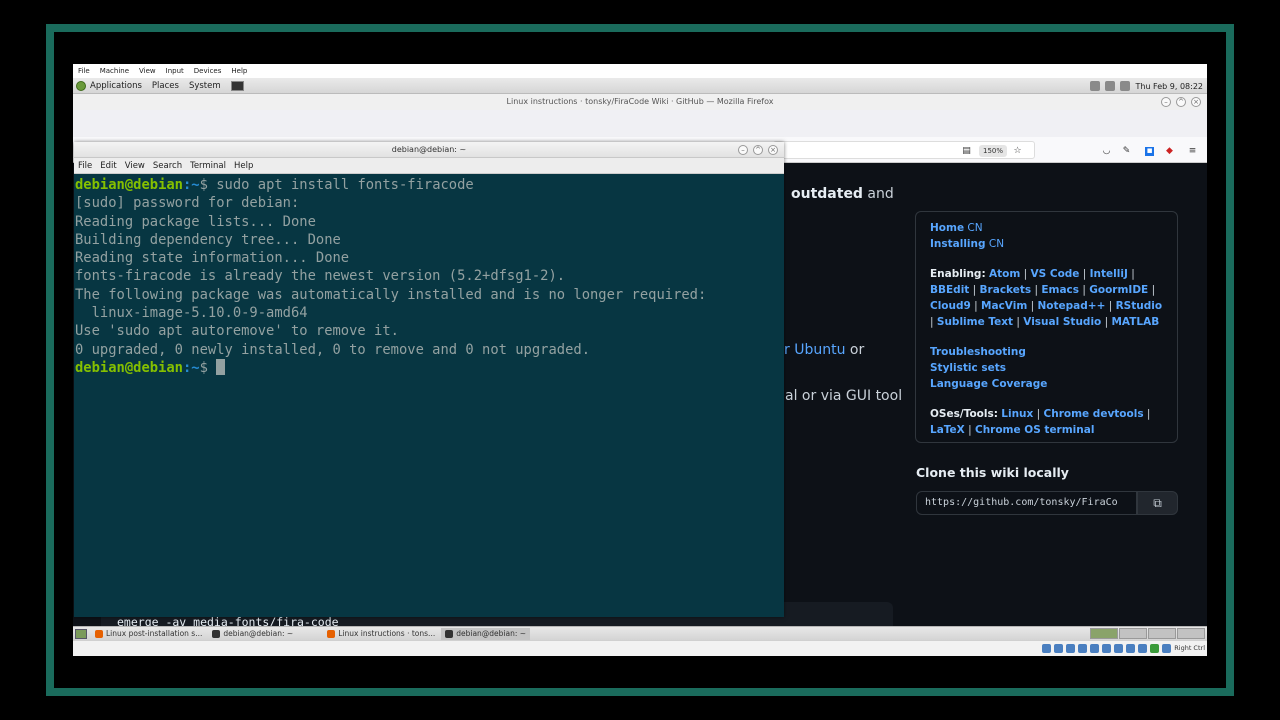  What do you see at coordinates (1118, 290) in the screenshot?
I see `sidebar-link-goormide: GoormIDE` at bounding box center [1118, 290].